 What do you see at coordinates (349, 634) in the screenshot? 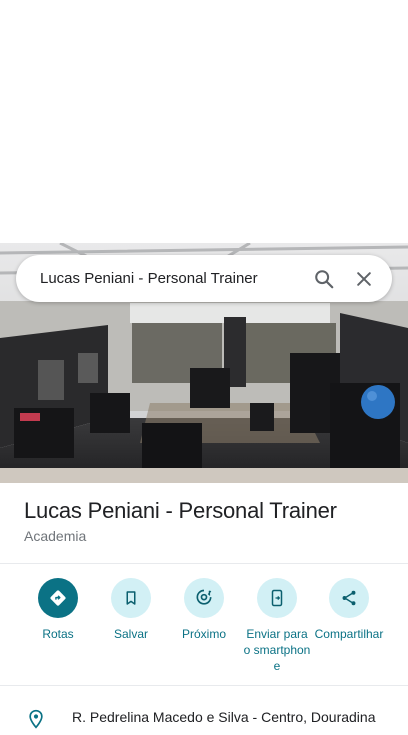
I see `action-label: Compartilhar` at bounding box center [349, 634].